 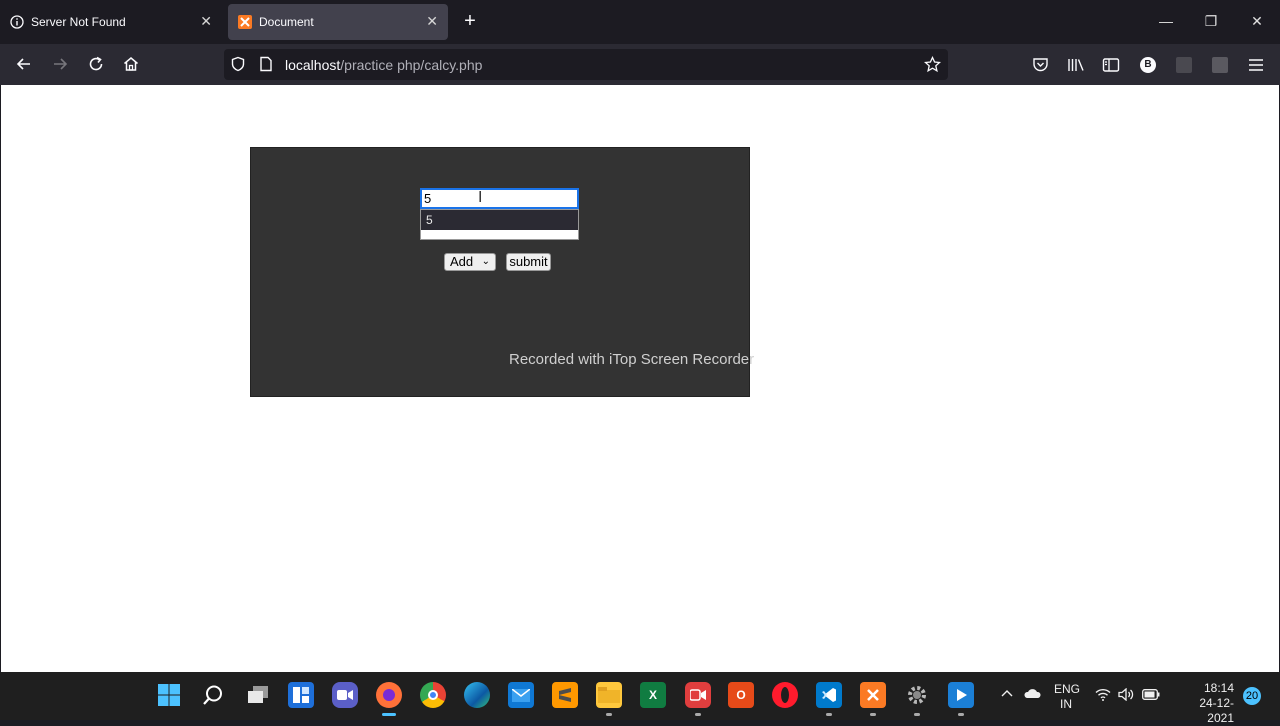 I want to click on profile-badge: B, so click(x=1148, y=65).